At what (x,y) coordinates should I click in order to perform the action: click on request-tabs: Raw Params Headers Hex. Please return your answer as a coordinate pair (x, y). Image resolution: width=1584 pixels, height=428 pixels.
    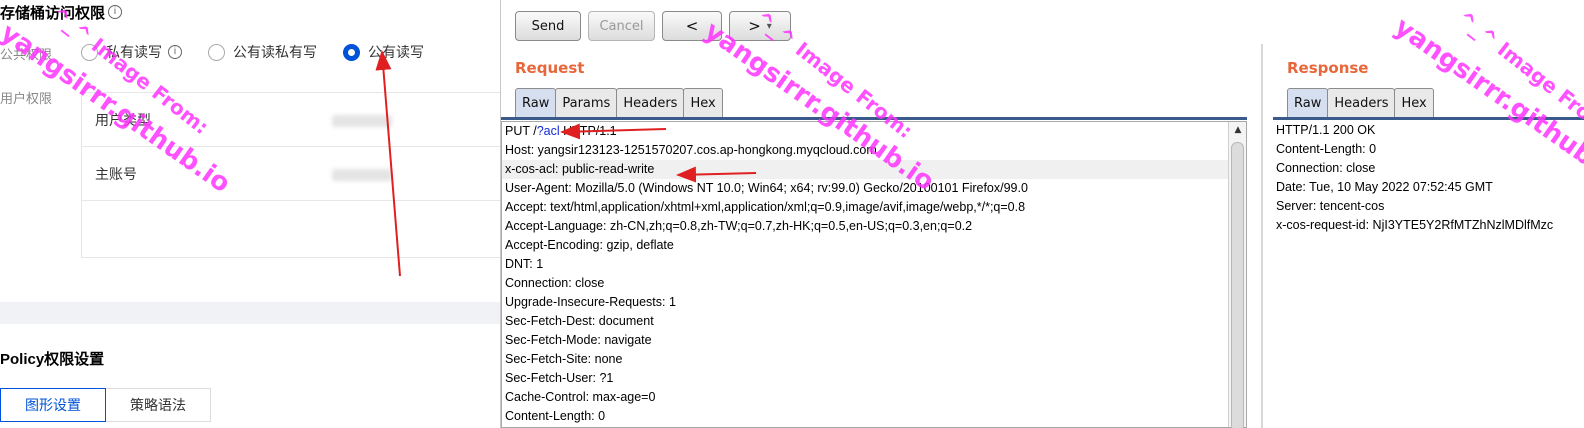
    Looking at the image, I should click on (619, 102).